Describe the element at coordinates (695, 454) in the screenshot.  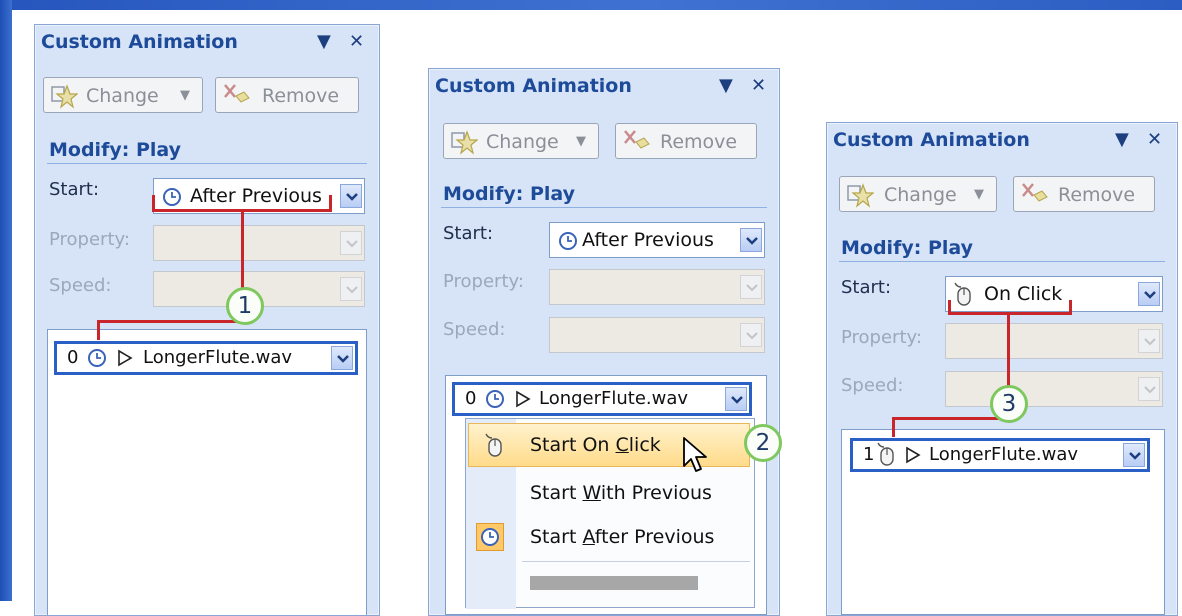
I see `mouse-pointer-icon` at that location.